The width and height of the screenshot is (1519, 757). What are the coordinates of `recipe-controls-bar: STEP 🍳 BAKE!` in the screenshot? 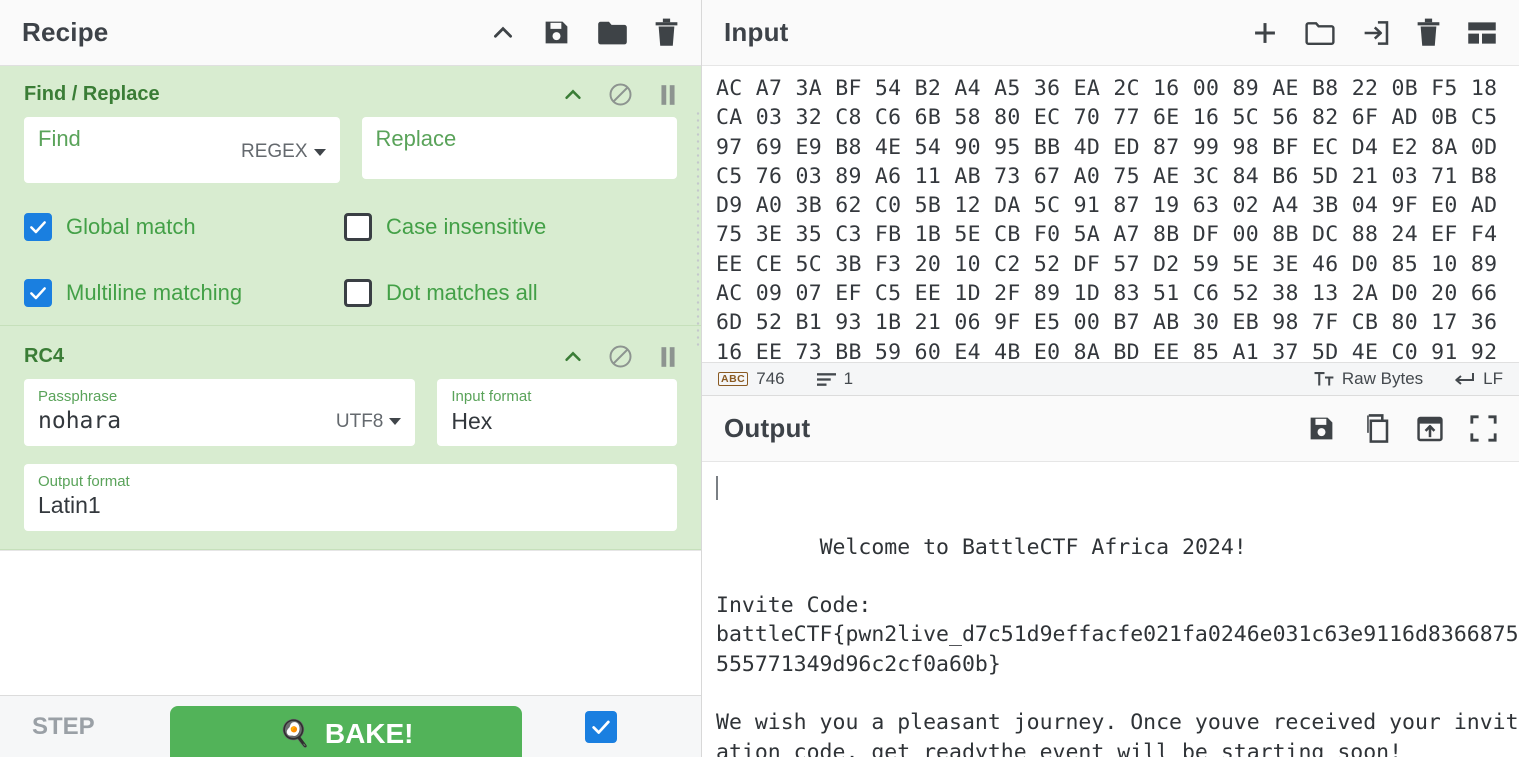 It's located at (350, 726).